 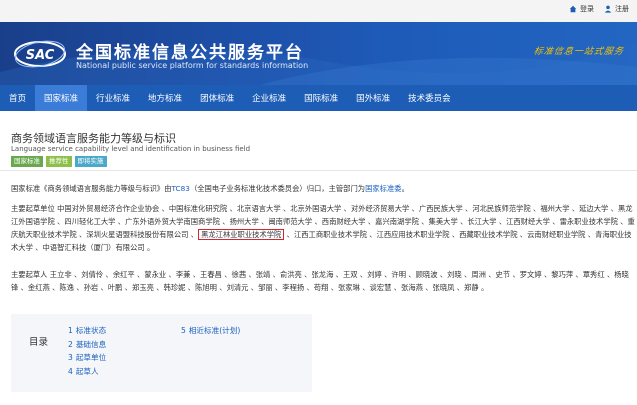 I want to click on toc-item-label: 起草人, so click(x=87, y=371).